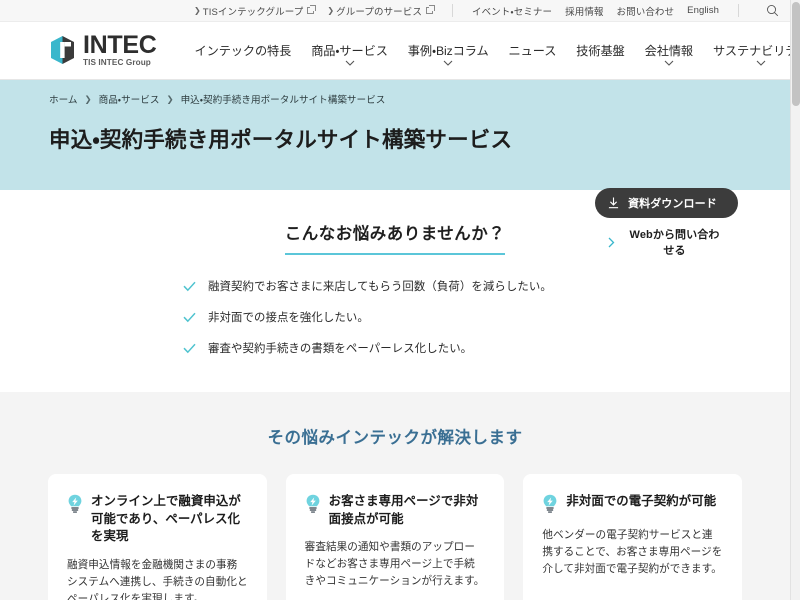  What do you see at coordinates (641, 500) in the screenshot?
I see `solution-card-title: 非対面での電子契約が可能` at bounding box center [641, 500].